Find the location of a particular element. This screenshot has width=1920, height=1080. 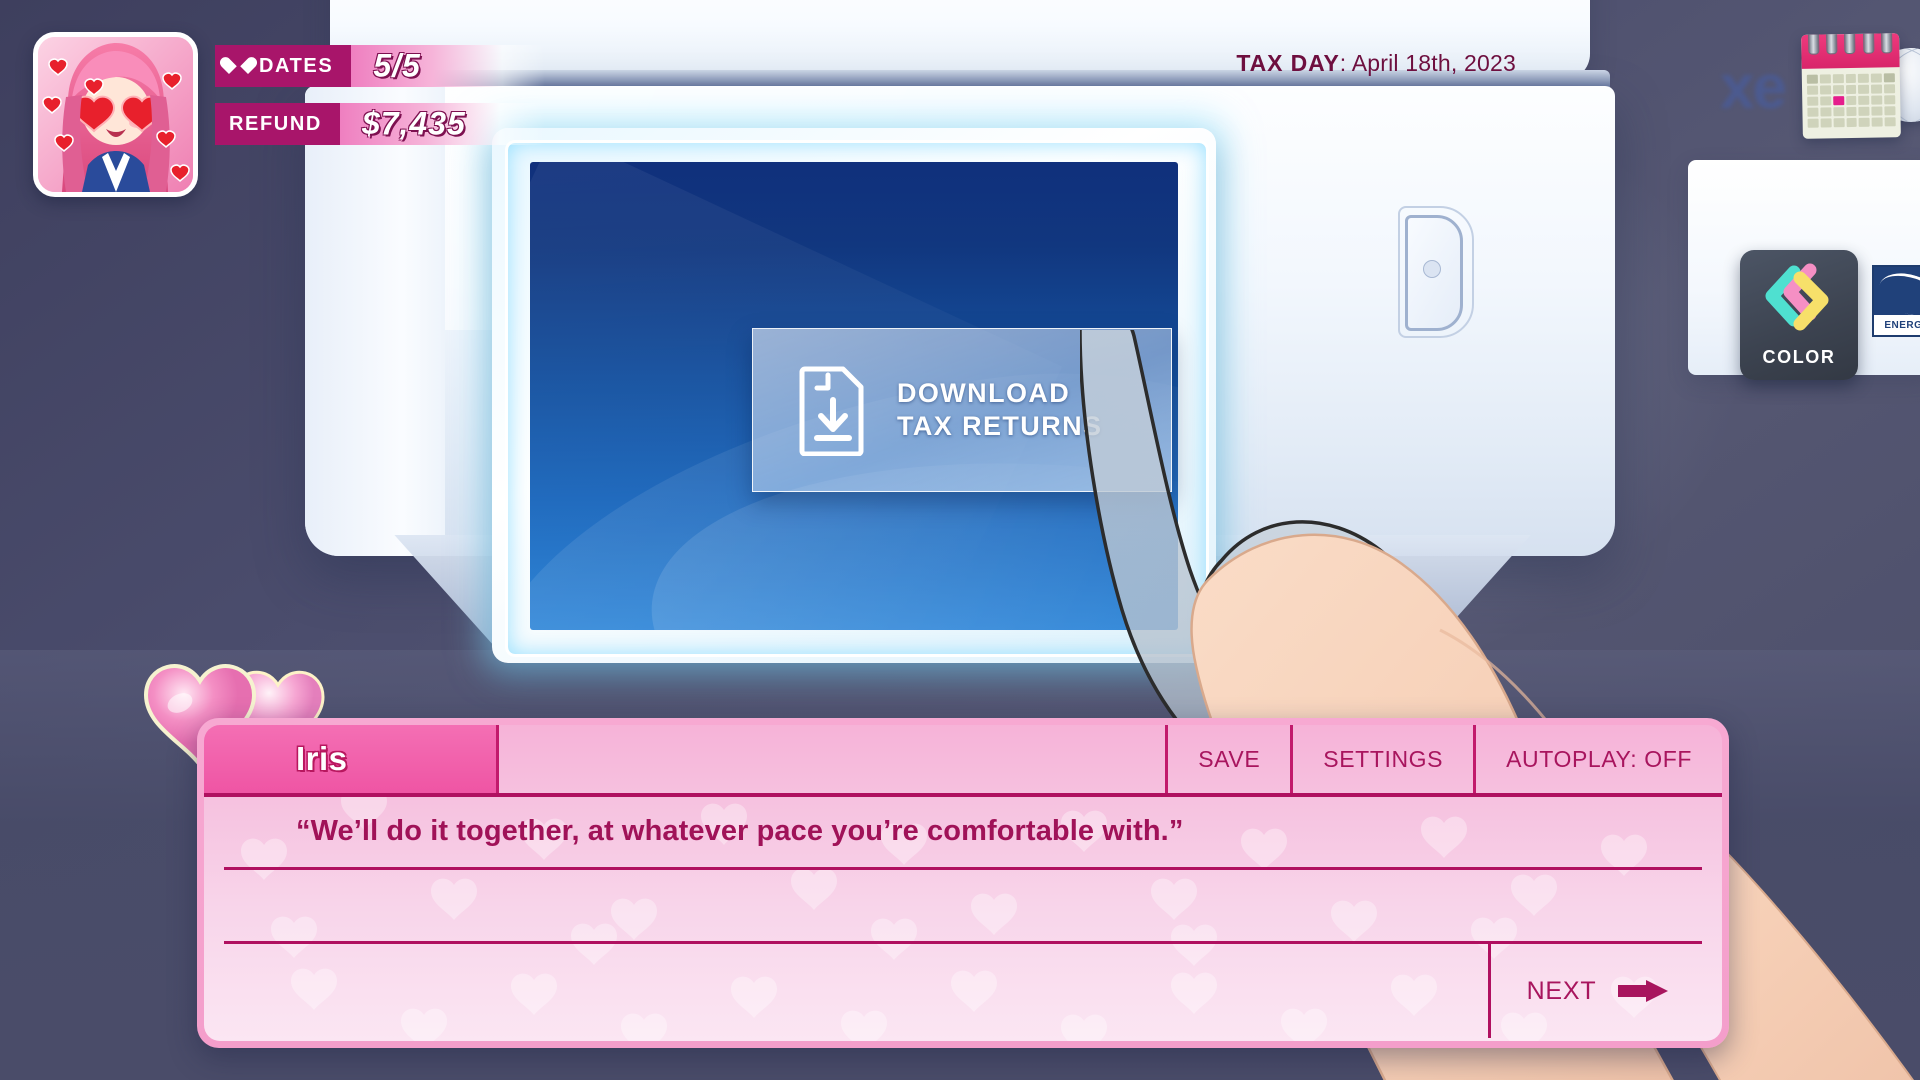

hud: DATES 5/5 REFUND $7,435 is located at coordinates (280, 110).